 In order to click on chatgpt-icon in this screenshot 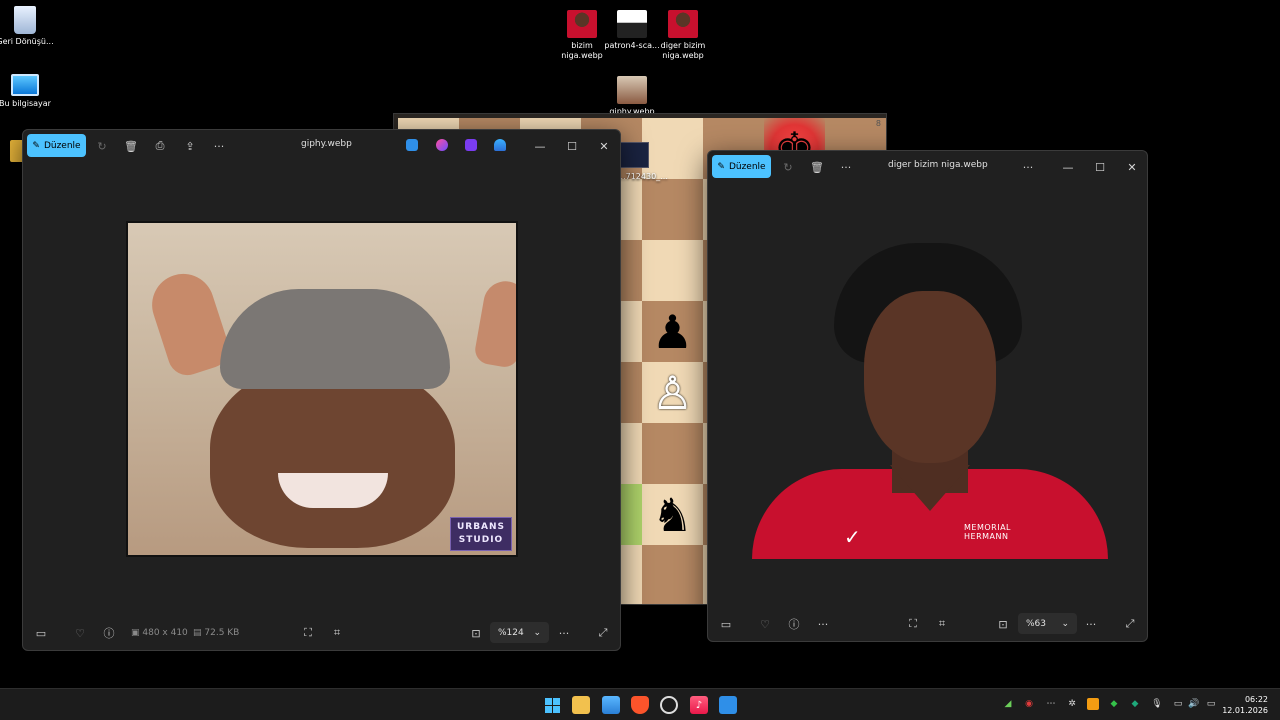, I will do `click(669, 705)`.